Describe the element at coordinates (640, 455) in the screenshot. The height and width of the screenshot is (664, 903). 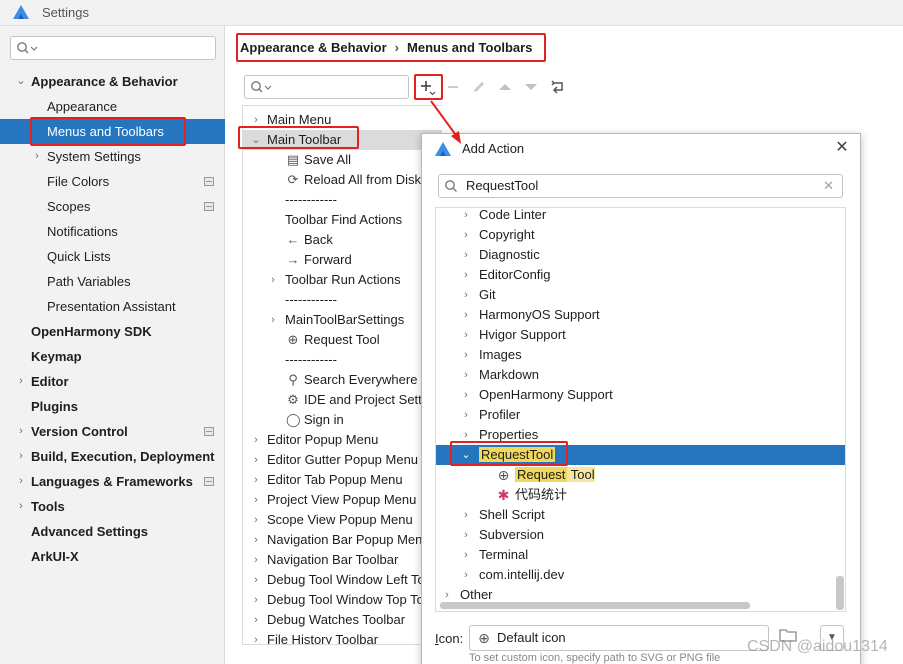
I see `dialog-tree-item: ⌄ RequestTool` at that location.